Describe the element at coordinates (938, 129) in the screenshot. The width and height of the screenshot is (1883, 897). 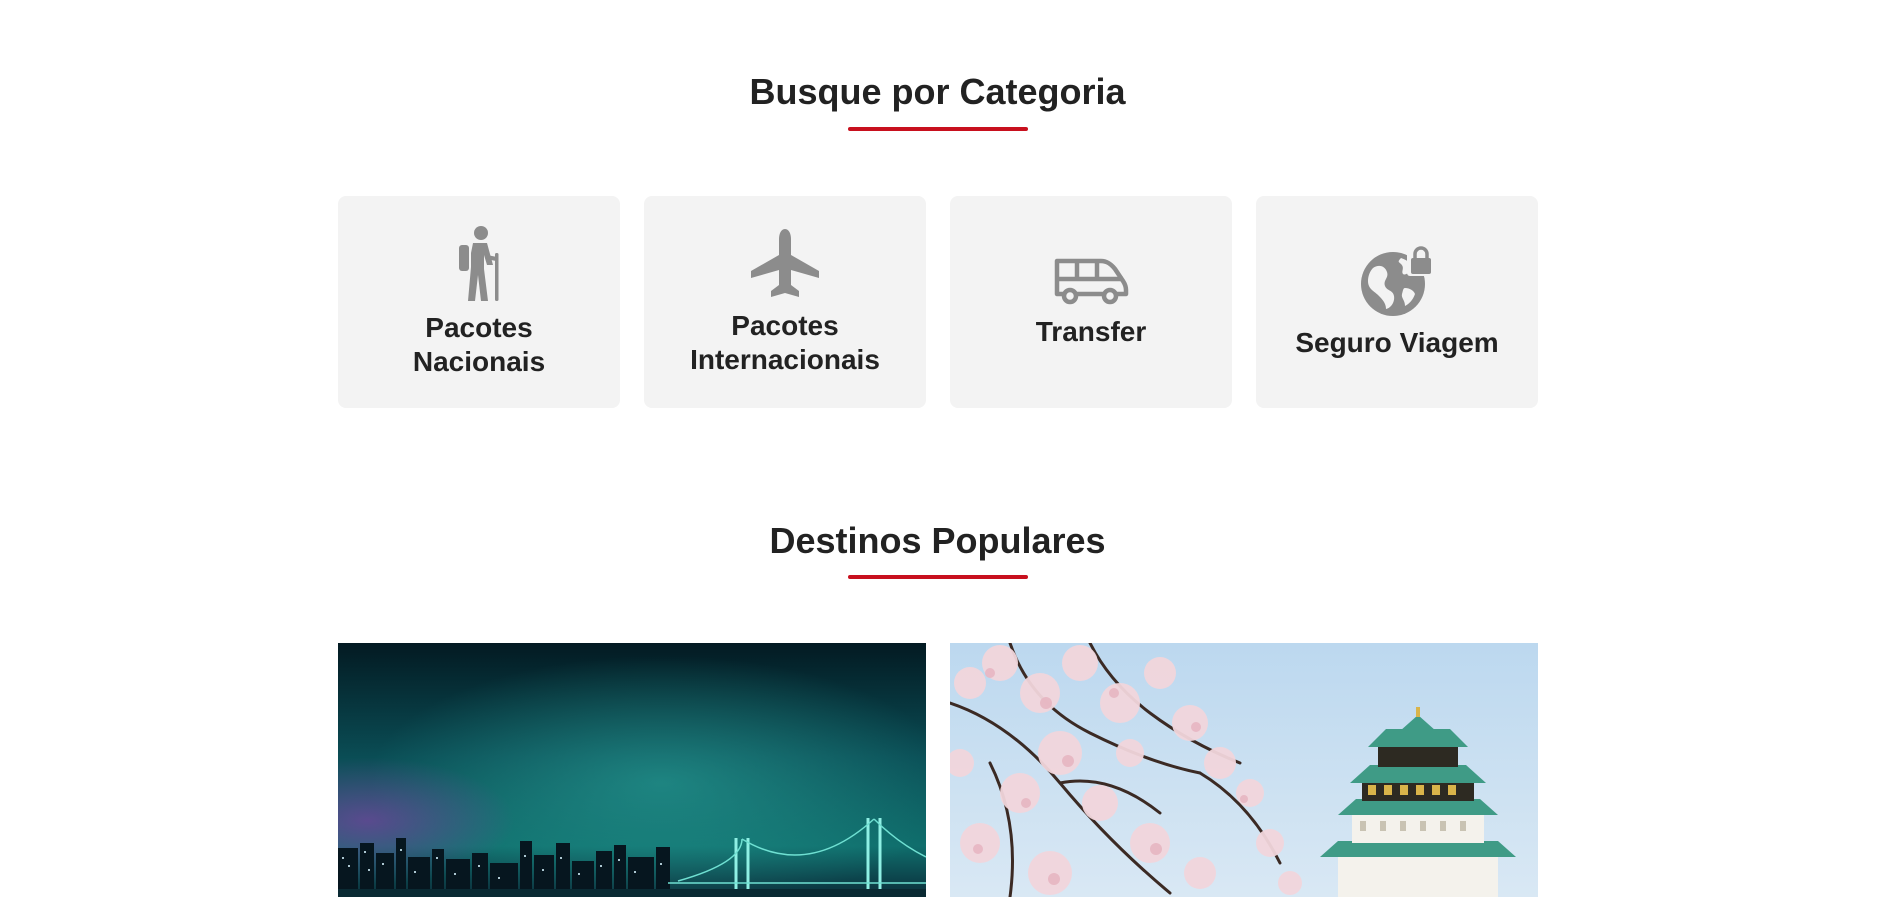
I see `categories-title-underline` at that location.